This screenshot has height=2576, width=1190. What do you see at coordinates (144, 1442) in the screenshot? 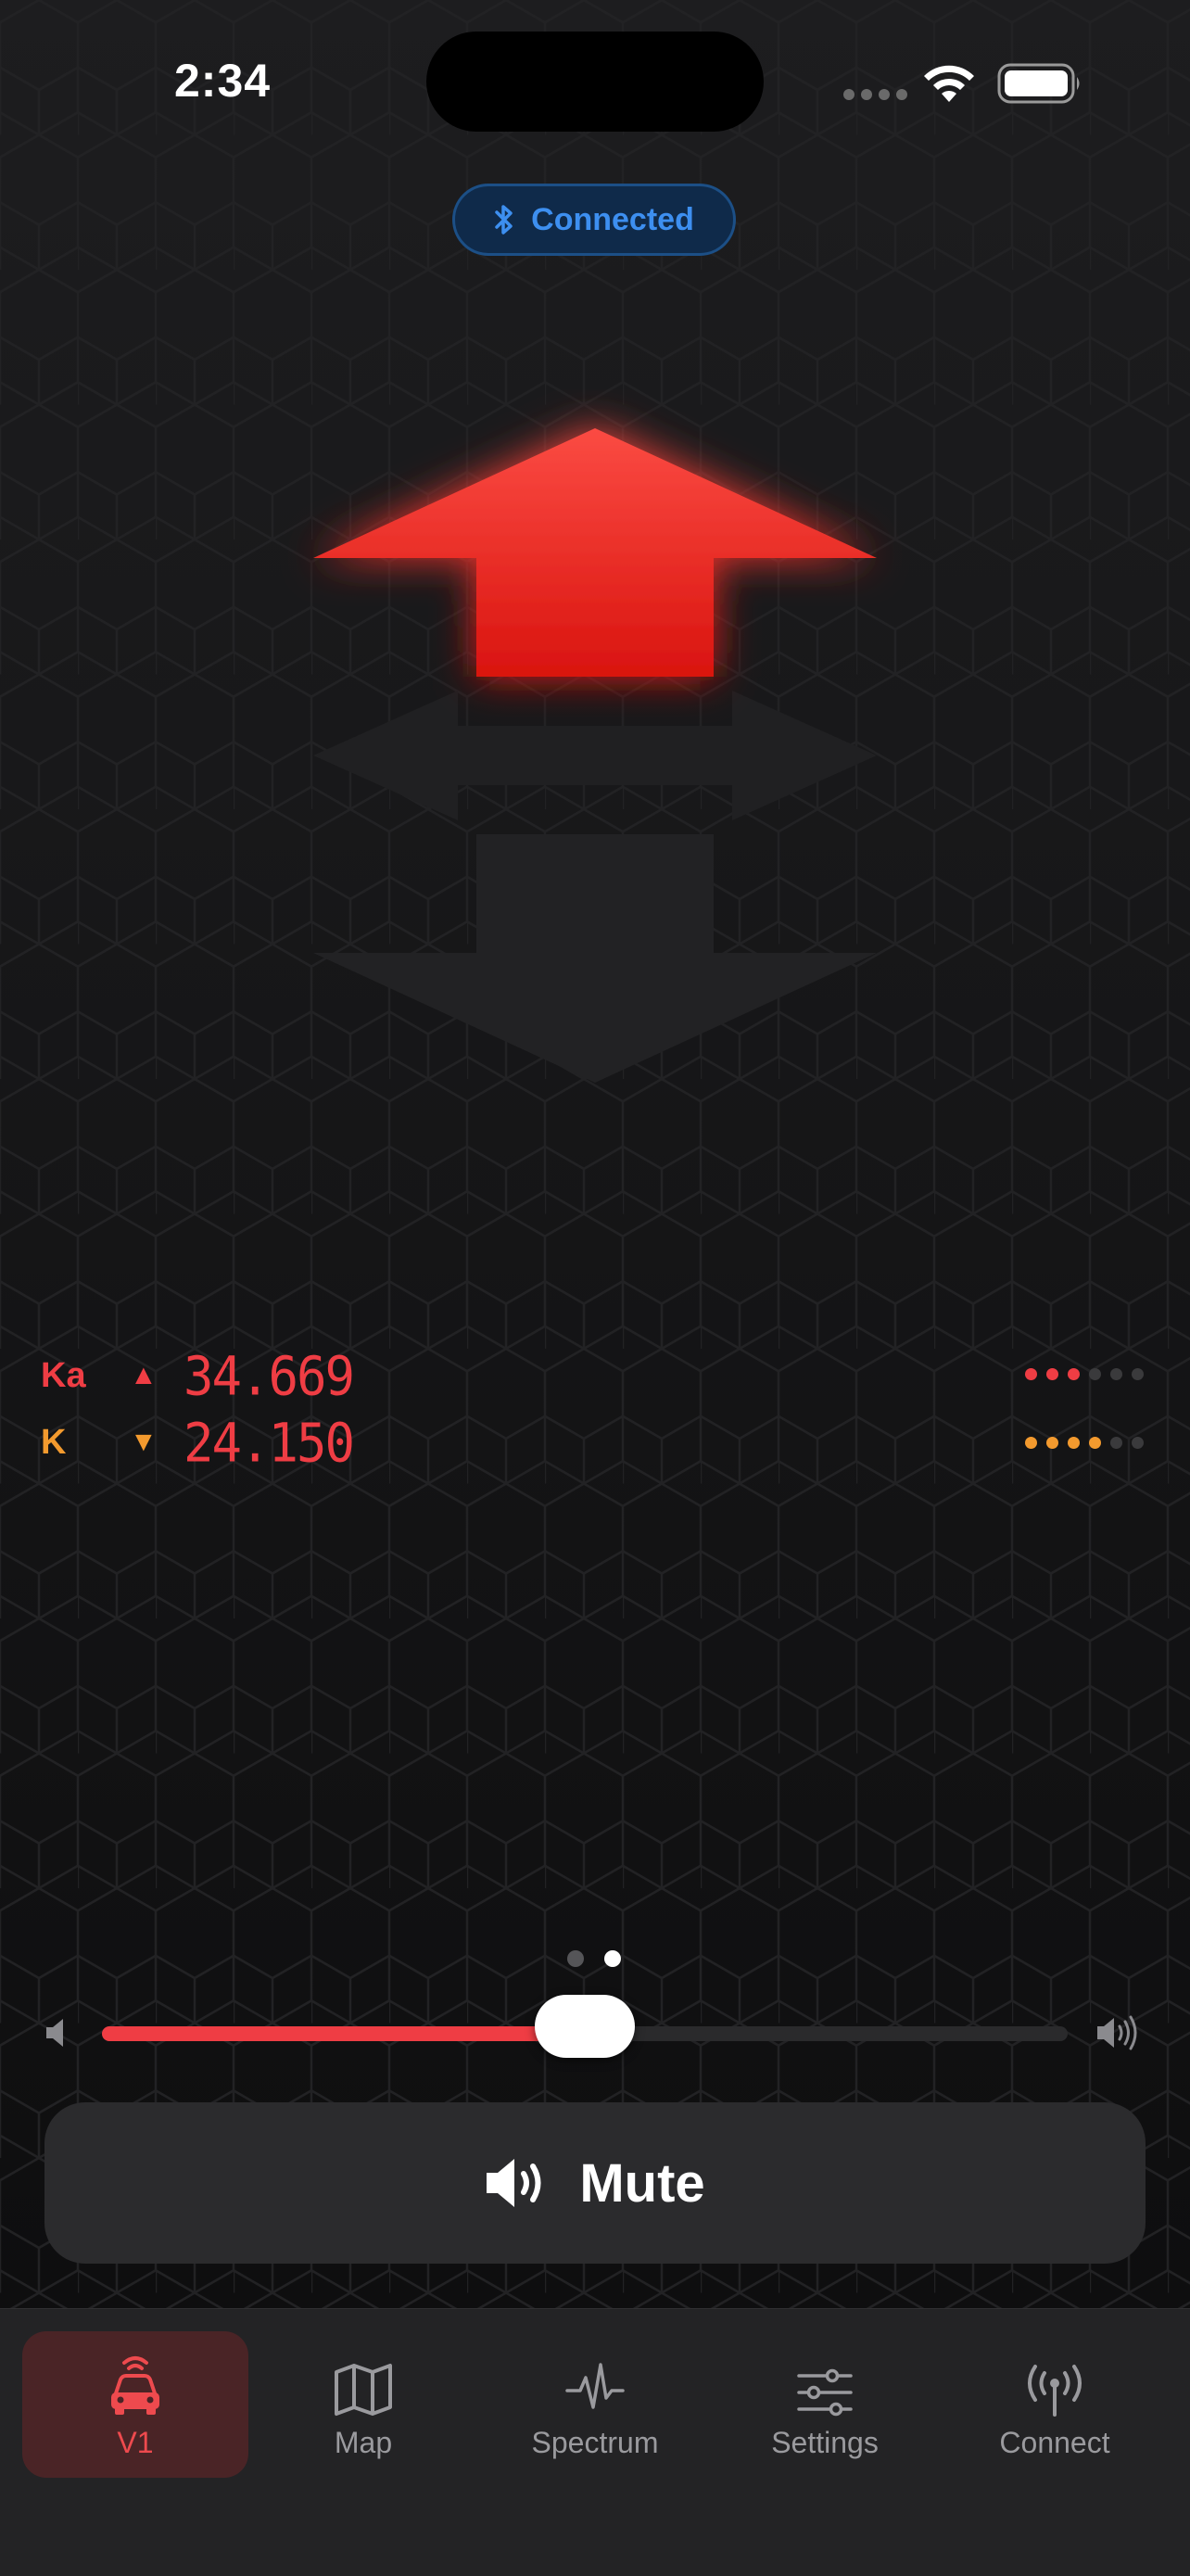
I see `direction-down-icon: ▼` at bounding box center [144, 1442].